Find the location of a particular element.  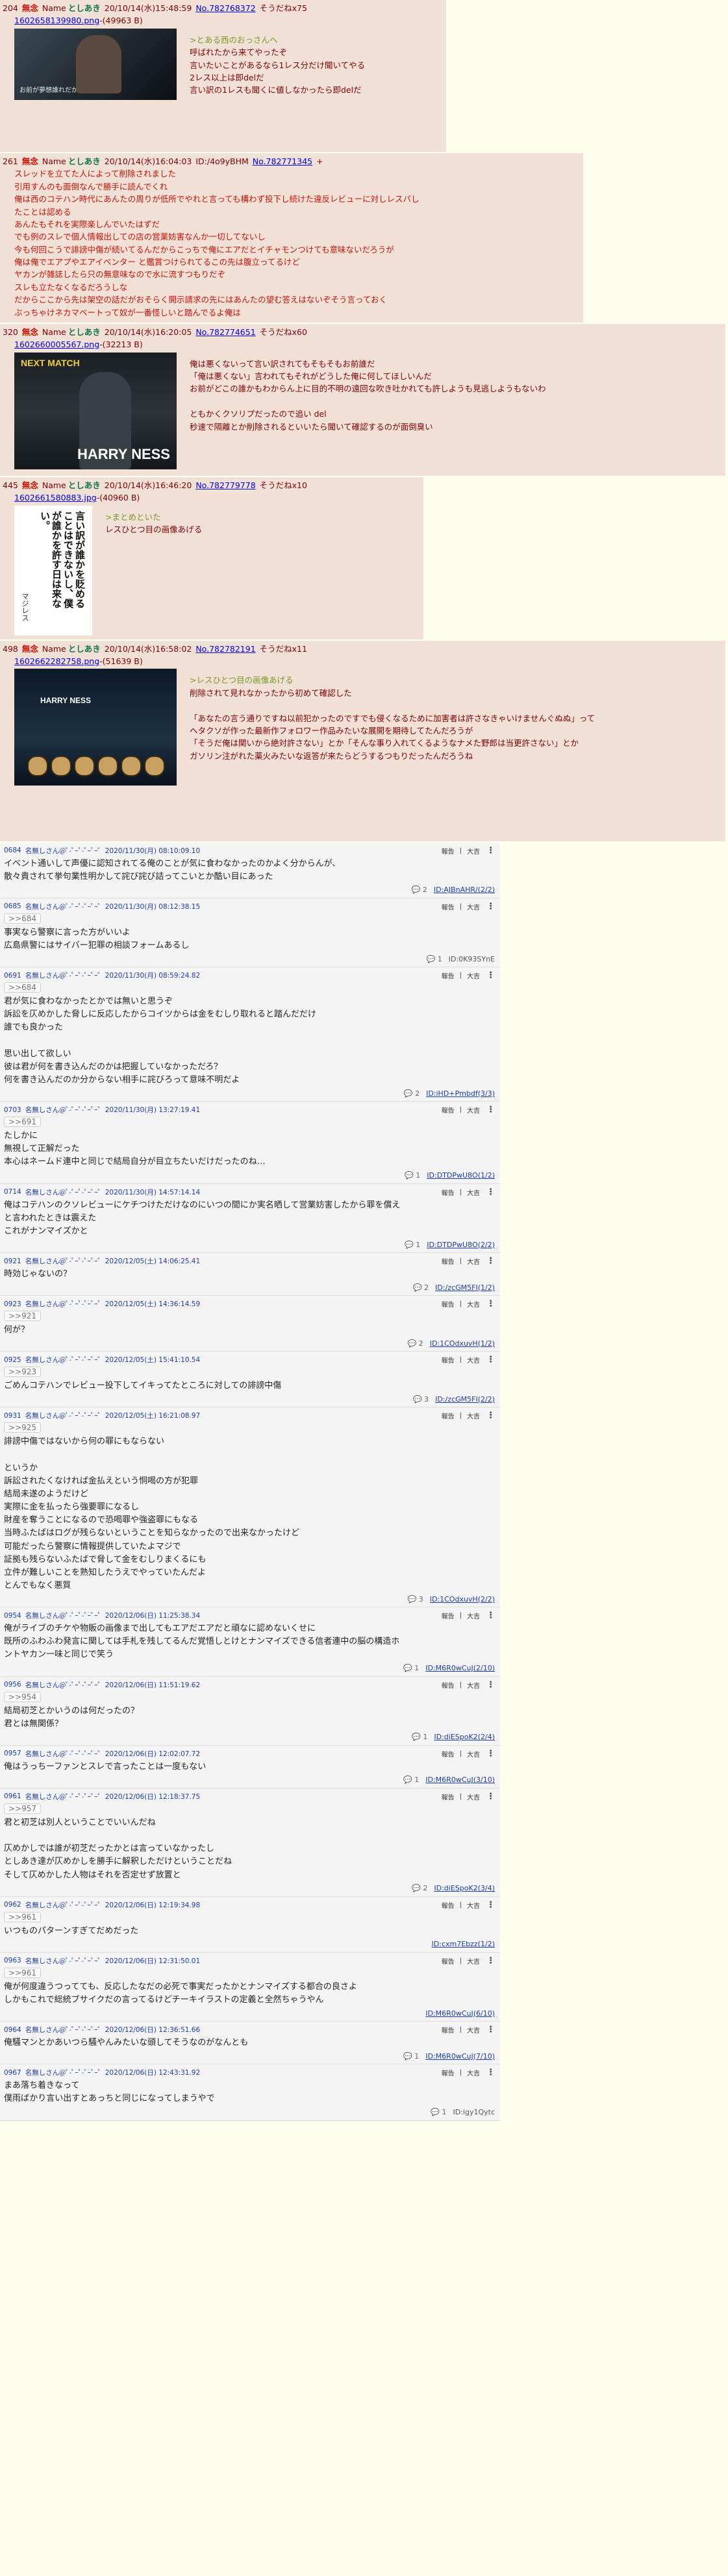

user-id-link: ID:0K93SYnE is located at coordinates (472, 959).